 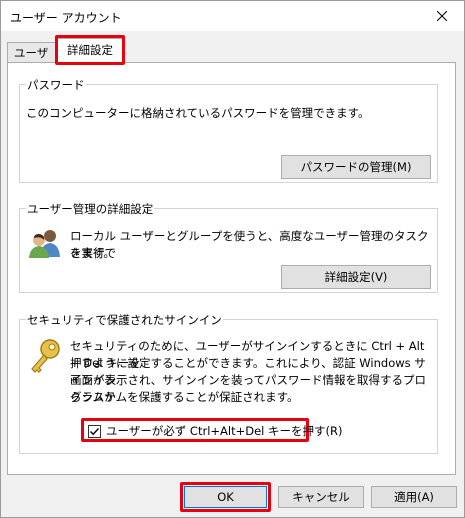 What do you see at coordinates (92, 253) in the screenshot?
I see `user-management-description-line2: きます。` at bounding box center [92, 253].